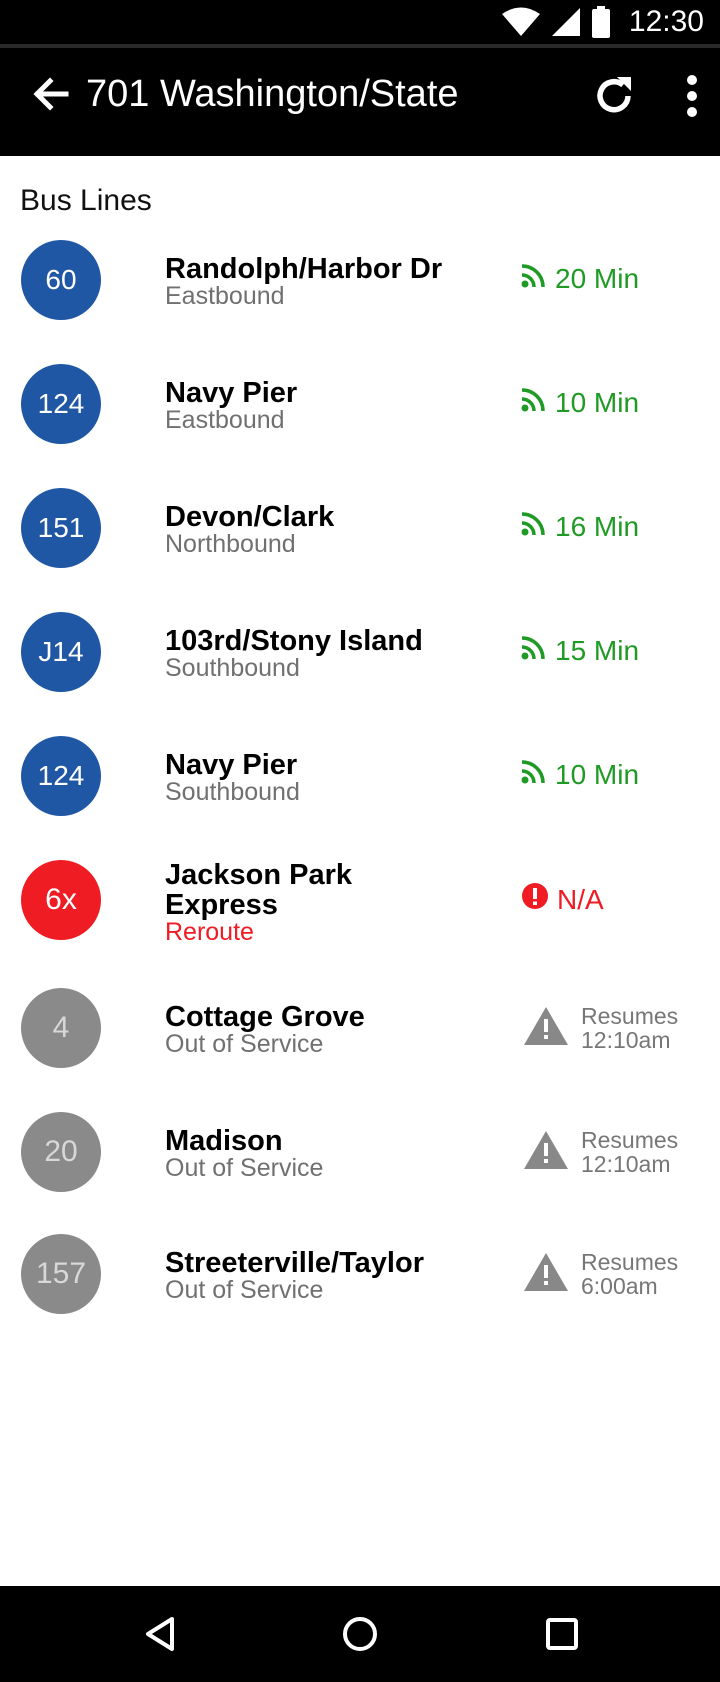 Image resolution: width=720 pixels, height=1682 pixels. What do you see at coordinates (250, 517) in the screenshot?
I see `route-name: Devon/Clark` at bounding box center [250, 517].